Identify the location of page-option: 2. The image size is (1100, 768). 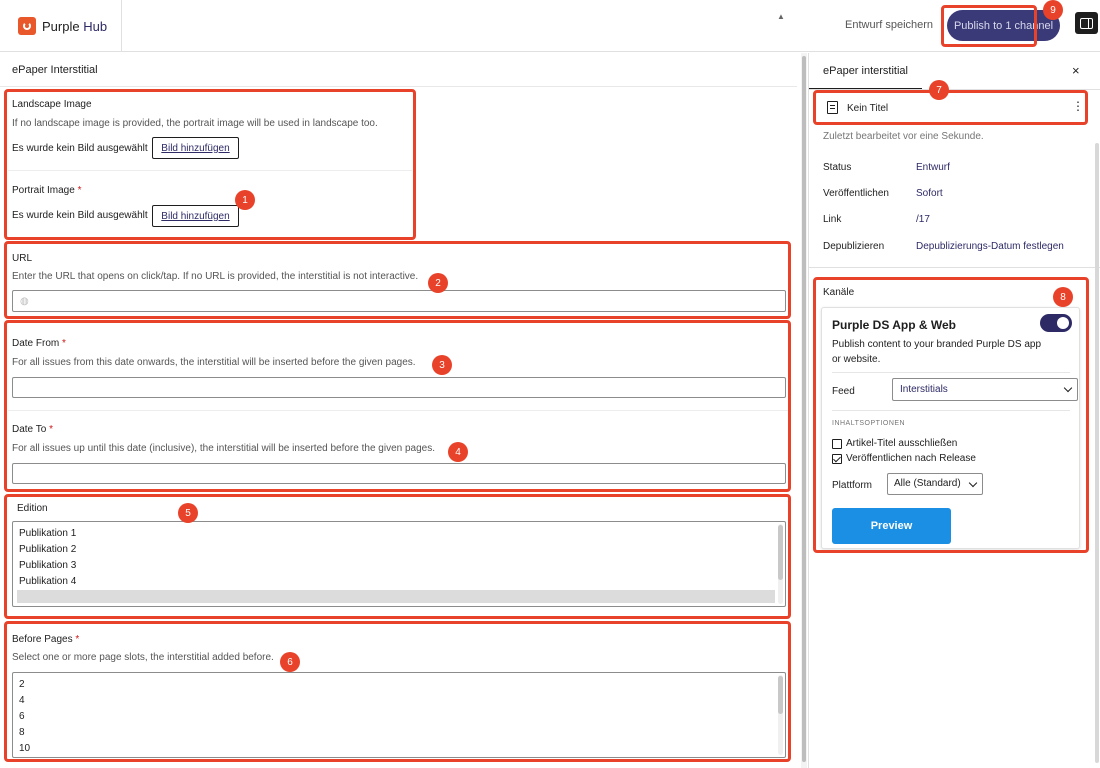
(22, 684).